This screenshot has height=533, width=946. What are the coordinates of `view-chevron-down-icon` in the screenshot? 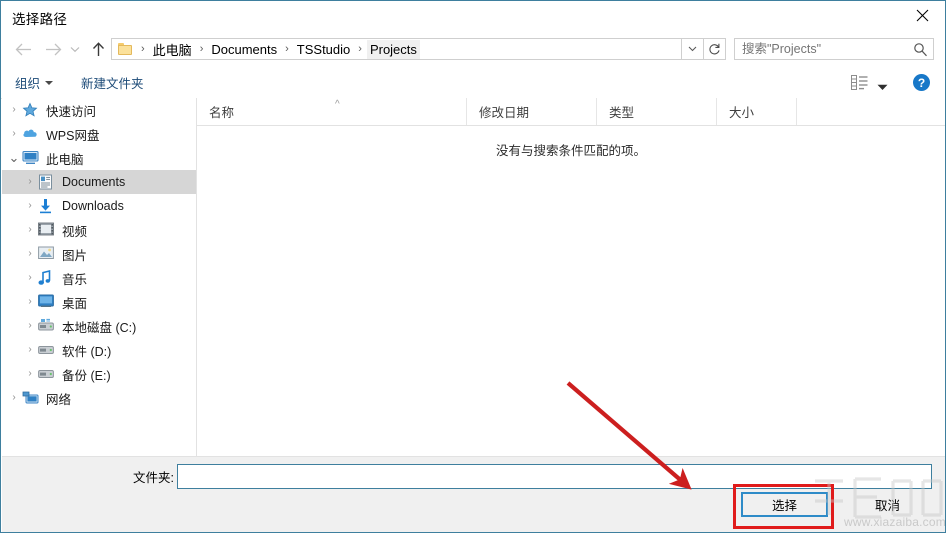 It's located at (882, 87).